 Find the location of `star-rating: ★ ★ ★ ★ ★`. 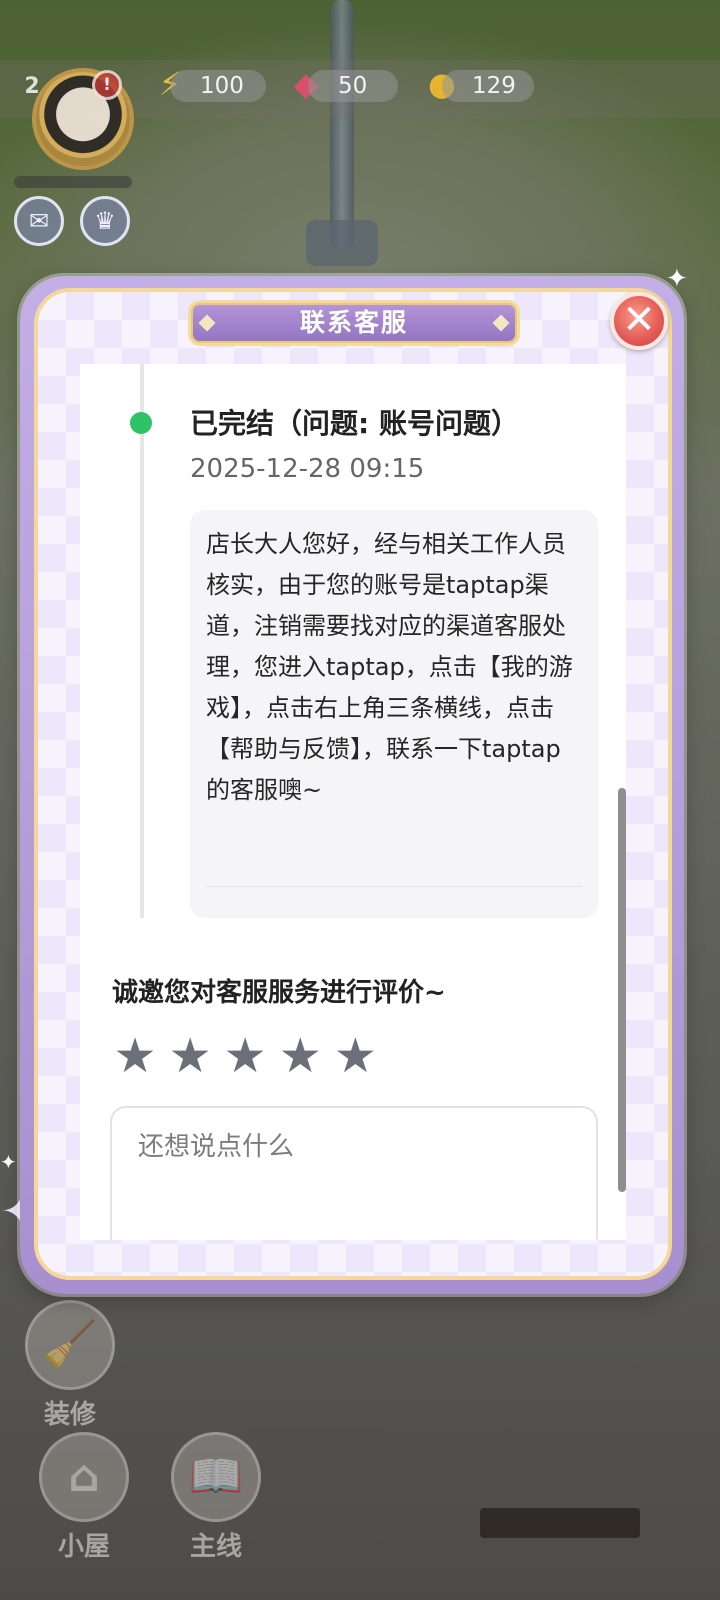

star-rating: ★ ★ ★ ★ ★ is located at coordinates (245, 1056).